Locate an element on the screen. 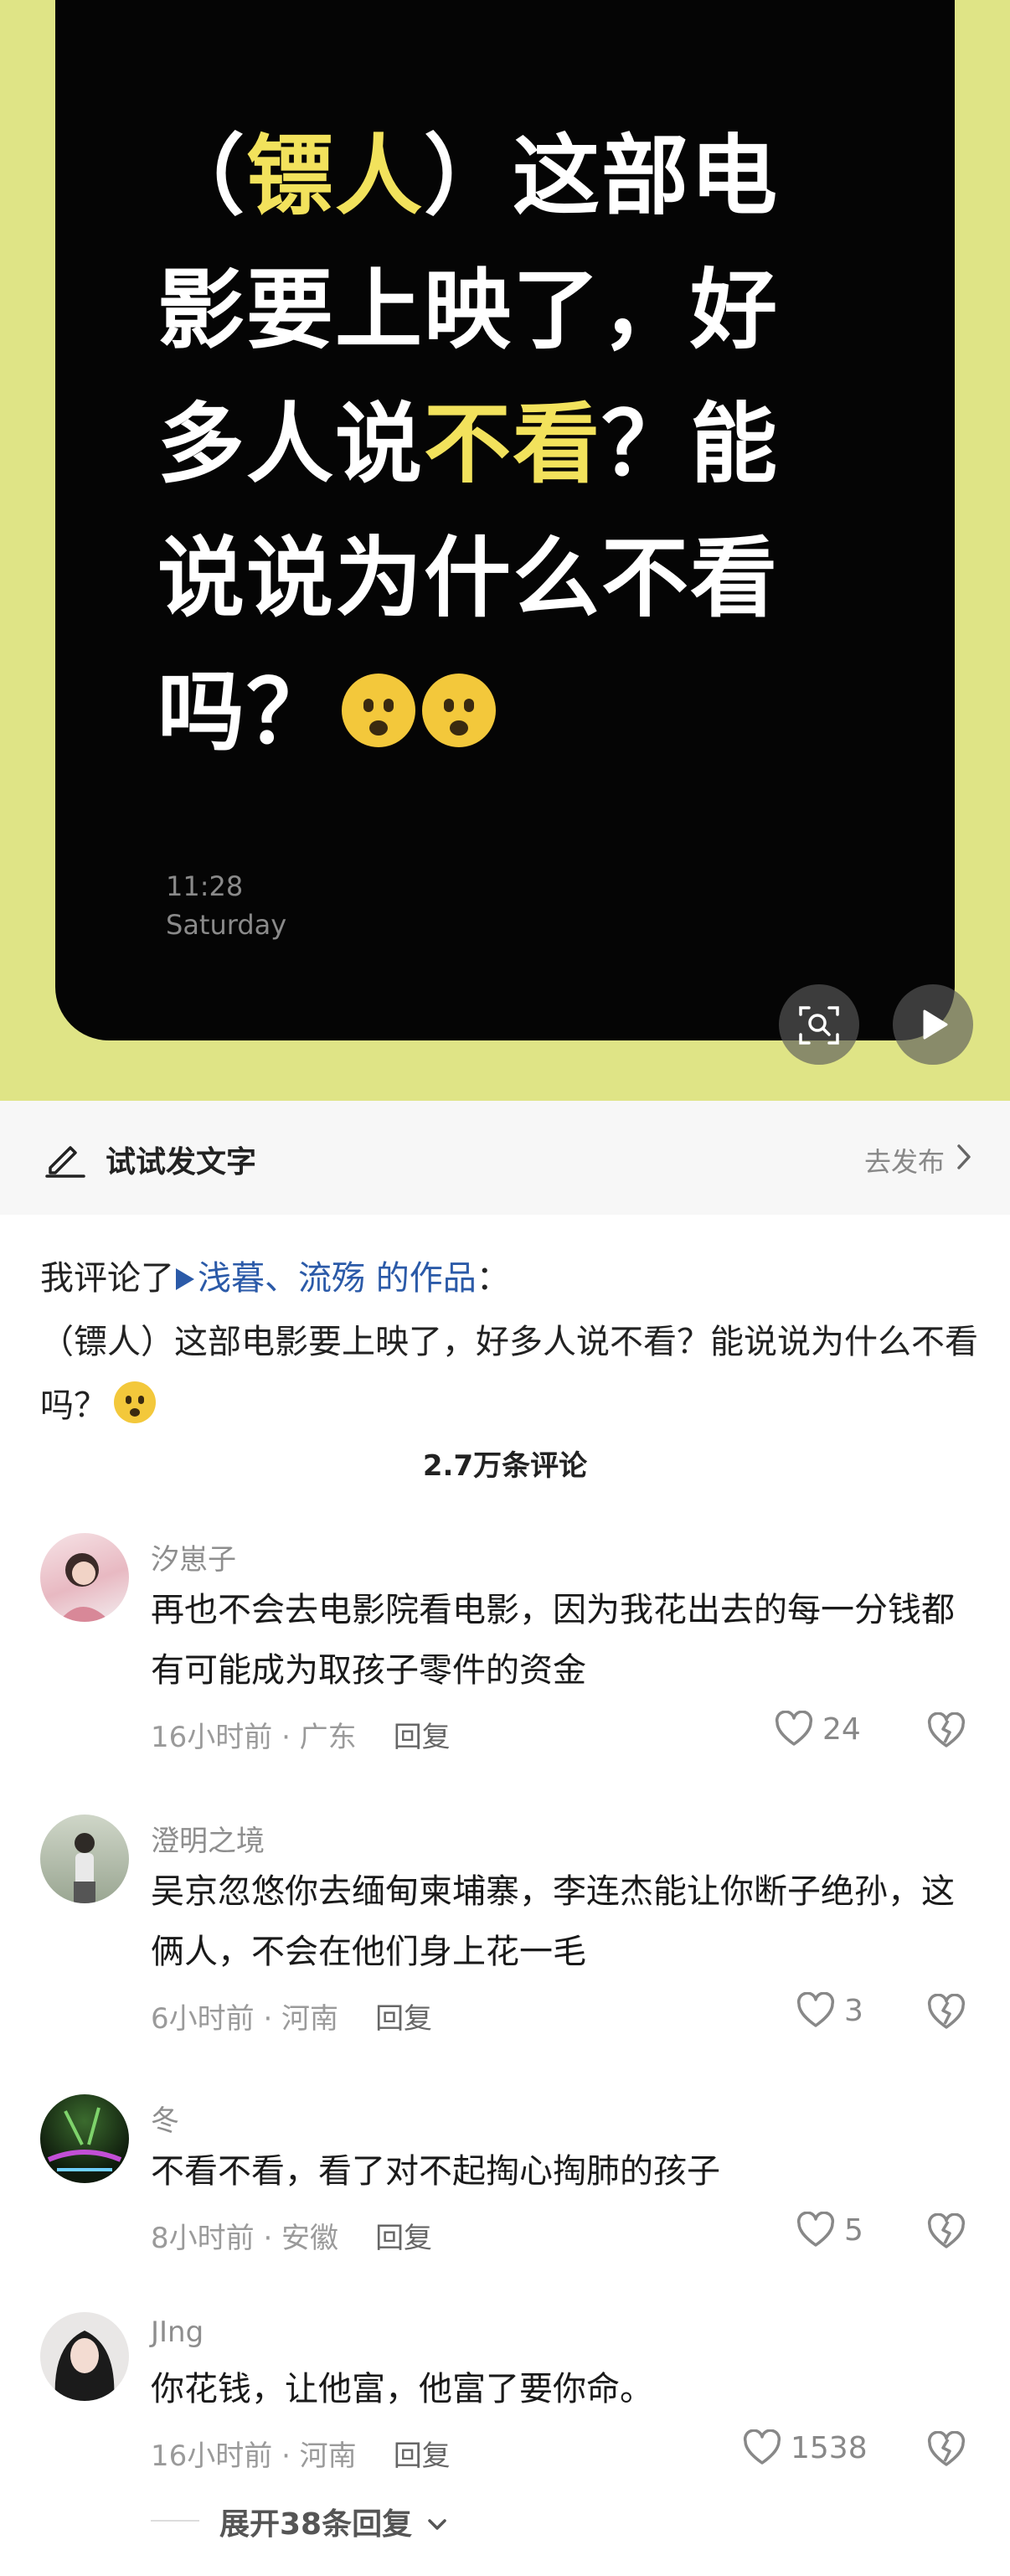 This screenshot has width=1010, height=2576. like-button: 24 is located at coordinates (817, 1728).